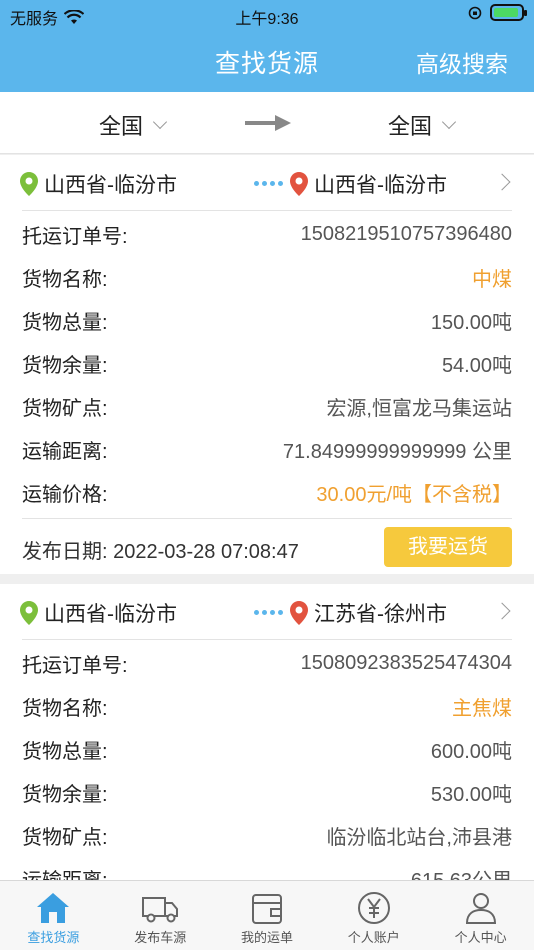  I want to click on publish-date-value: 2022-03-28 07:08:47, so click(206, 552).